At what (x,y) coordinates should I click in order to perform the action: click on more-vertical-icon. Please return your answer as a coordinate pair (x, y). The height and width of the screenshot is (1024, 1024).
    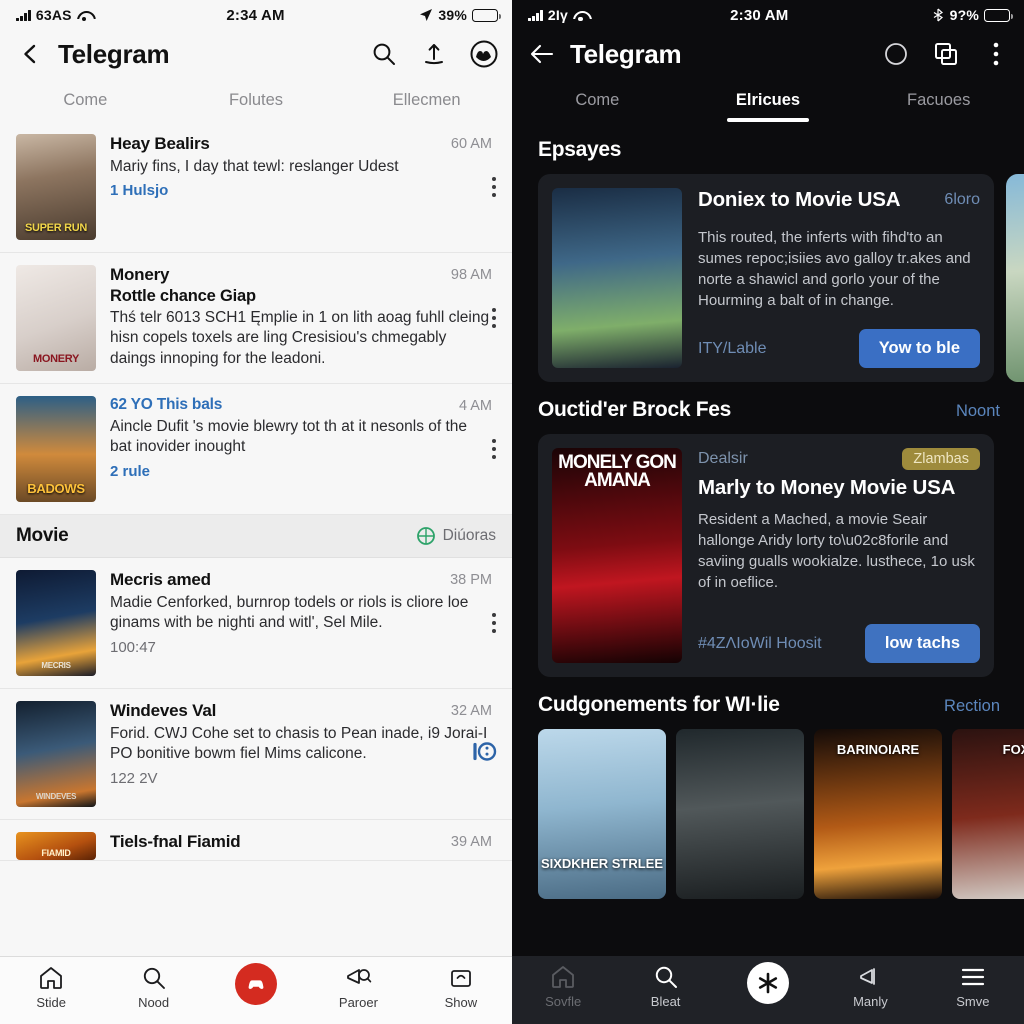
    Looking at the image, I should click on (996, 54).